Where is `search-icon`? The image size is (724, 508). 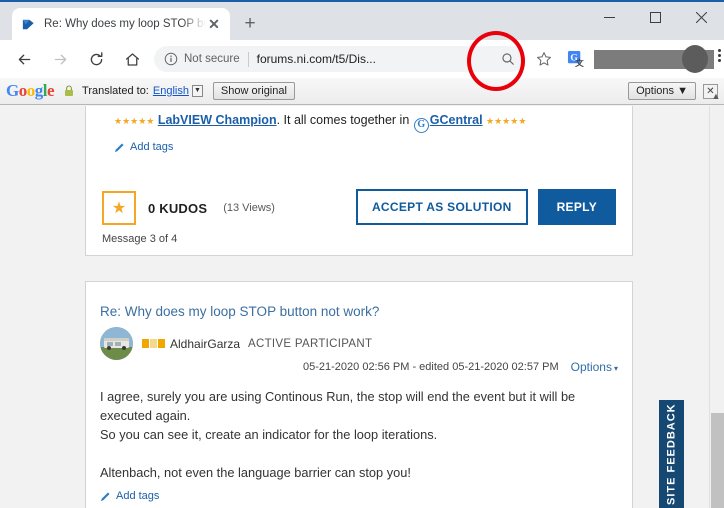 search-icon is located at coordinates (508, 59).